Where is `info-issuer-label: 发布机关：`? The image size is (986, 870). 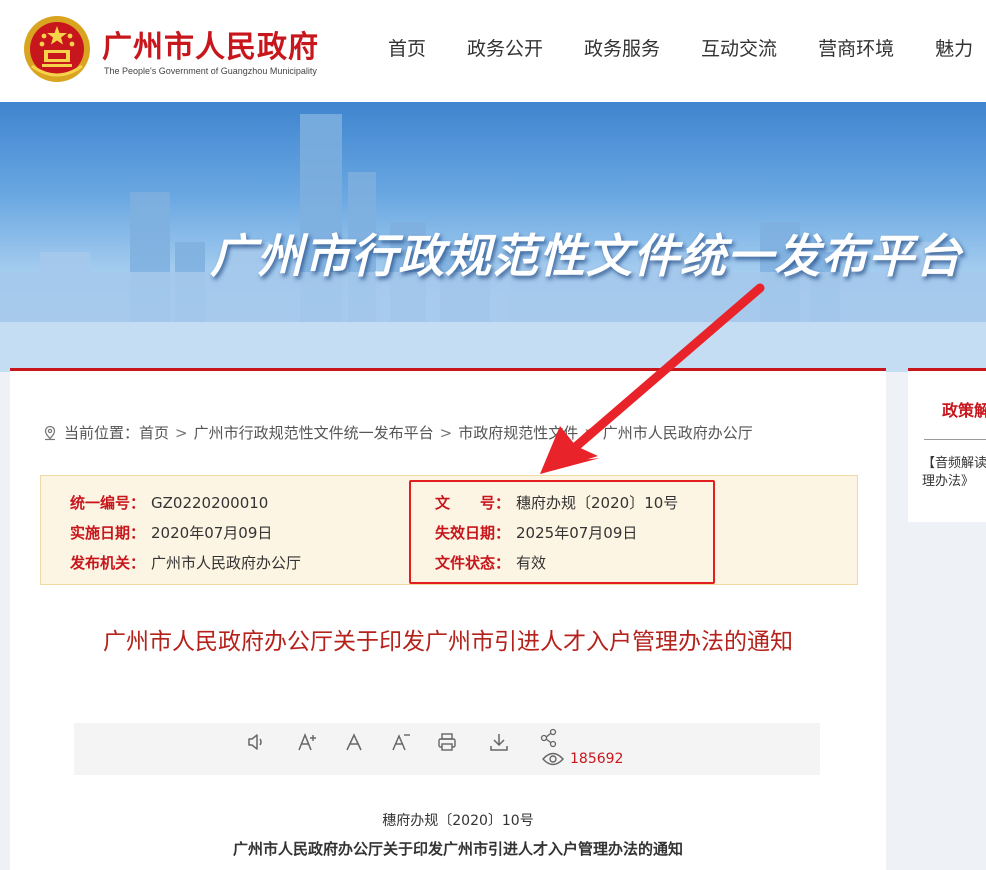 info-issuer-label: 发布机关： is located at coordinates (108, 563).